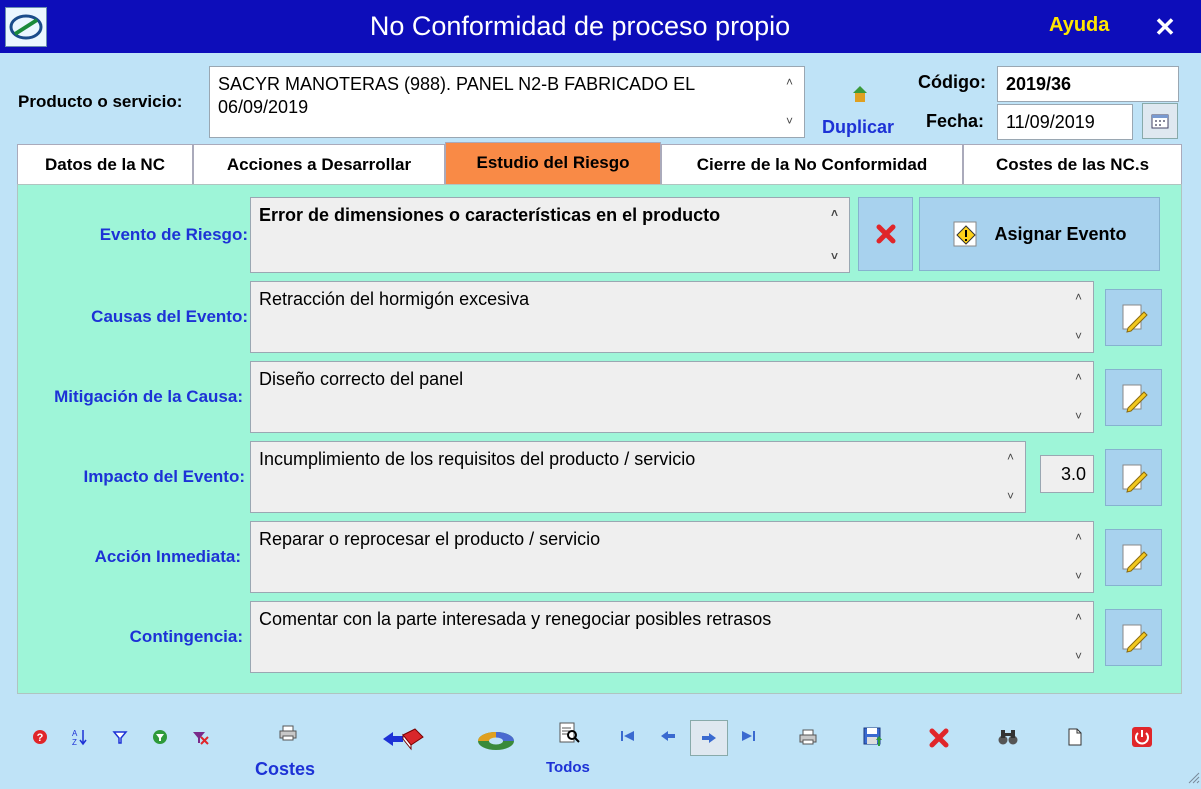 The width and height of the screenshot is (1201, 789). I want to click on resize-grip-icon, so click(1193, 777).